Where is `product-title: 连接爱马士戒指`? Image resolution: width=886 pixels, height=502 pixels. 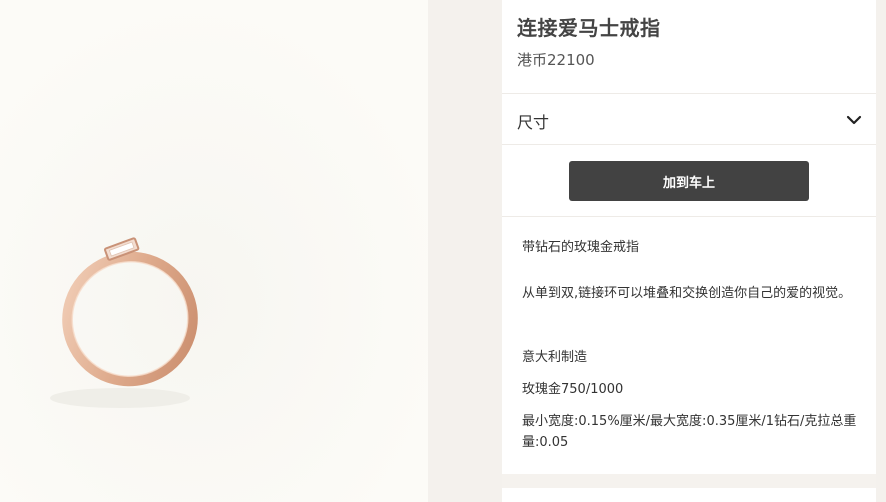 product-title: 连接爱马士戒指 is located at coordinates (589, 28).